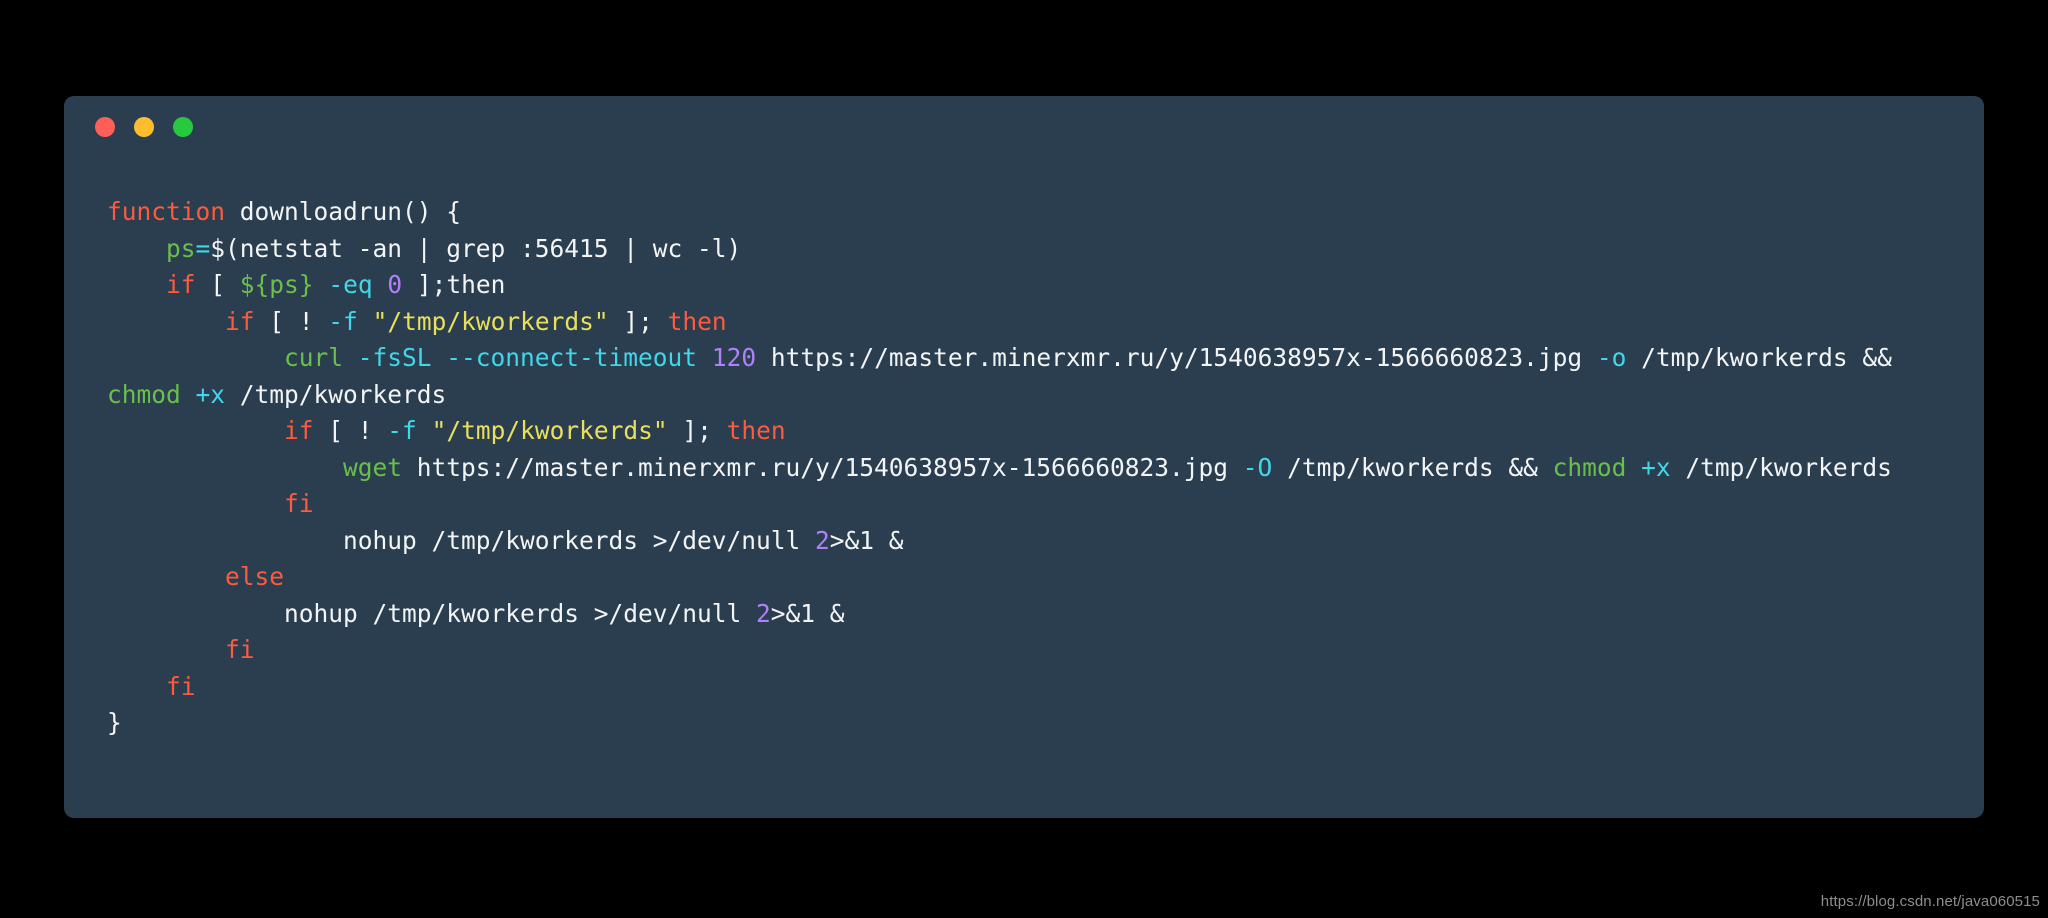 Image resolution: width=2048 pixels, height=918 pixels. What do you see at coordinates (454, 284) in the screenshot?
I see `code-token-plain: ];then` at bounding box center [454, 284].